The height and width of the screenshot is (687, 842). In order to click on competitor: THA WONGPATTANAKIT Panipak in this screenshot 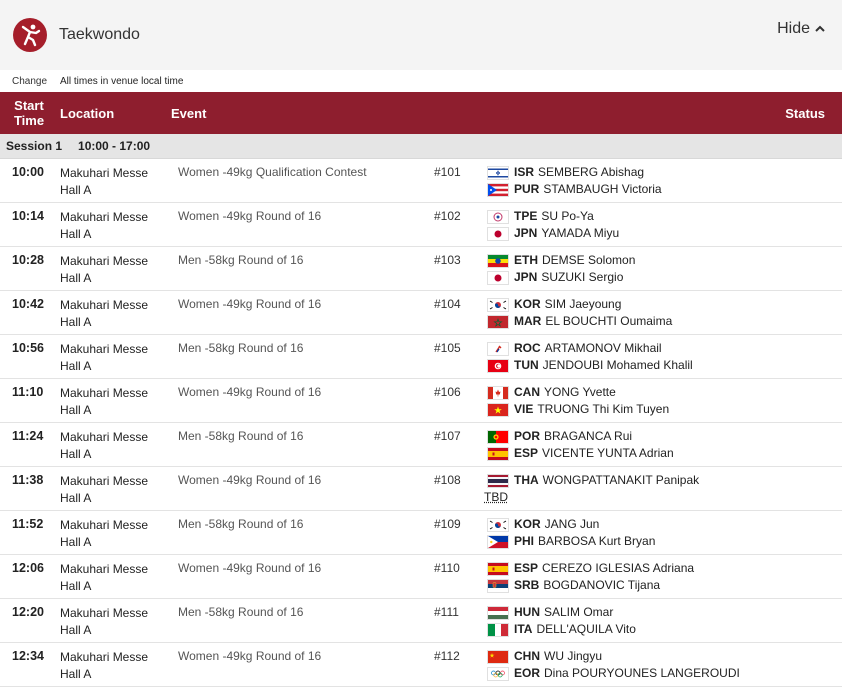, I will do `click(593, 480)`.